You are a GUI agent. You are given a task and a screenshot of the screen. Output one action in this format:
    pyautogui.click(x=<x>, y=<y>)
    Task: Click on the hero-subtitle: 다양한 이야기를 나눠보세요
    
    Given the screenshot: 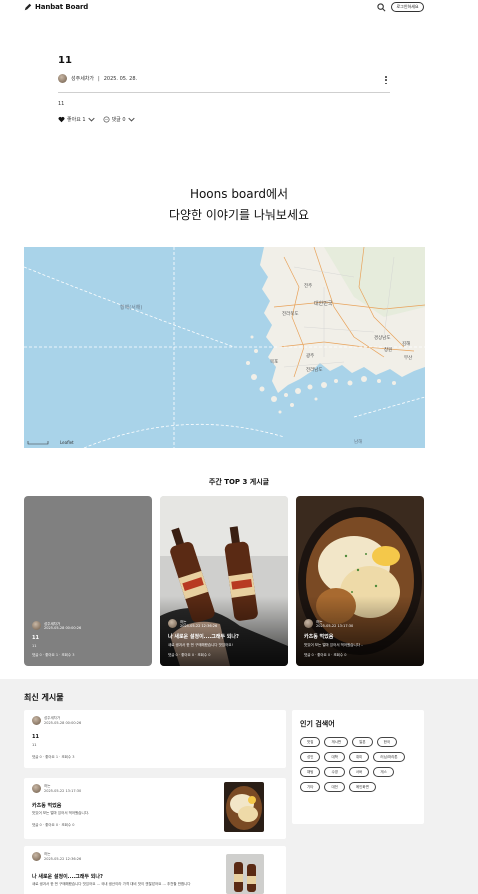 What is the action you would take?
    pyautogui.click(x=239, y=215)
    